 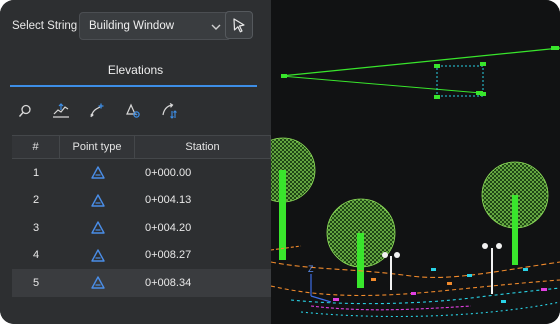 What do you see at coordinates (168, 227) in the screenshot?
I see `station-cell: 0+004.20` at bounding box center [168, 227].